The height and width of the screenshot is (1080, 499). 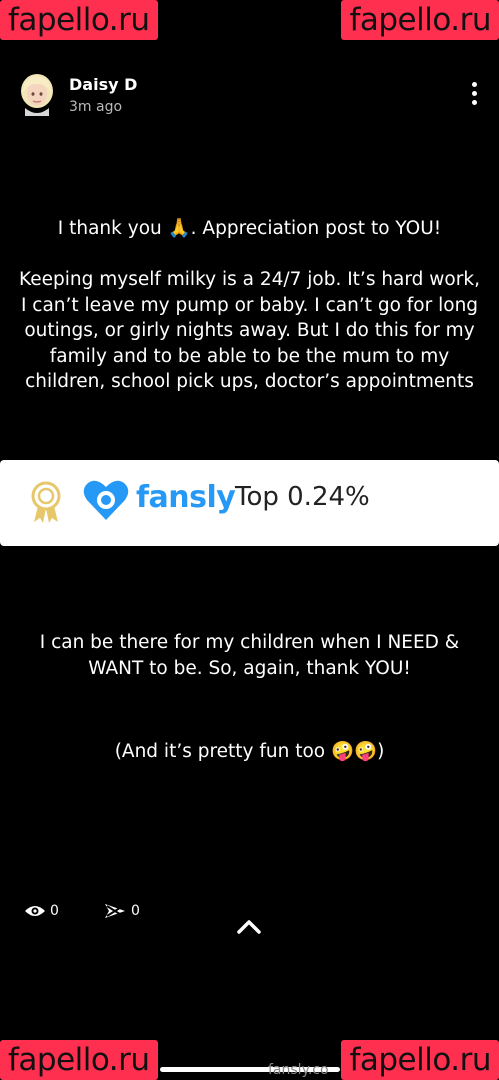 I want to click on shares-count: 0, so click(x=121, y=911).